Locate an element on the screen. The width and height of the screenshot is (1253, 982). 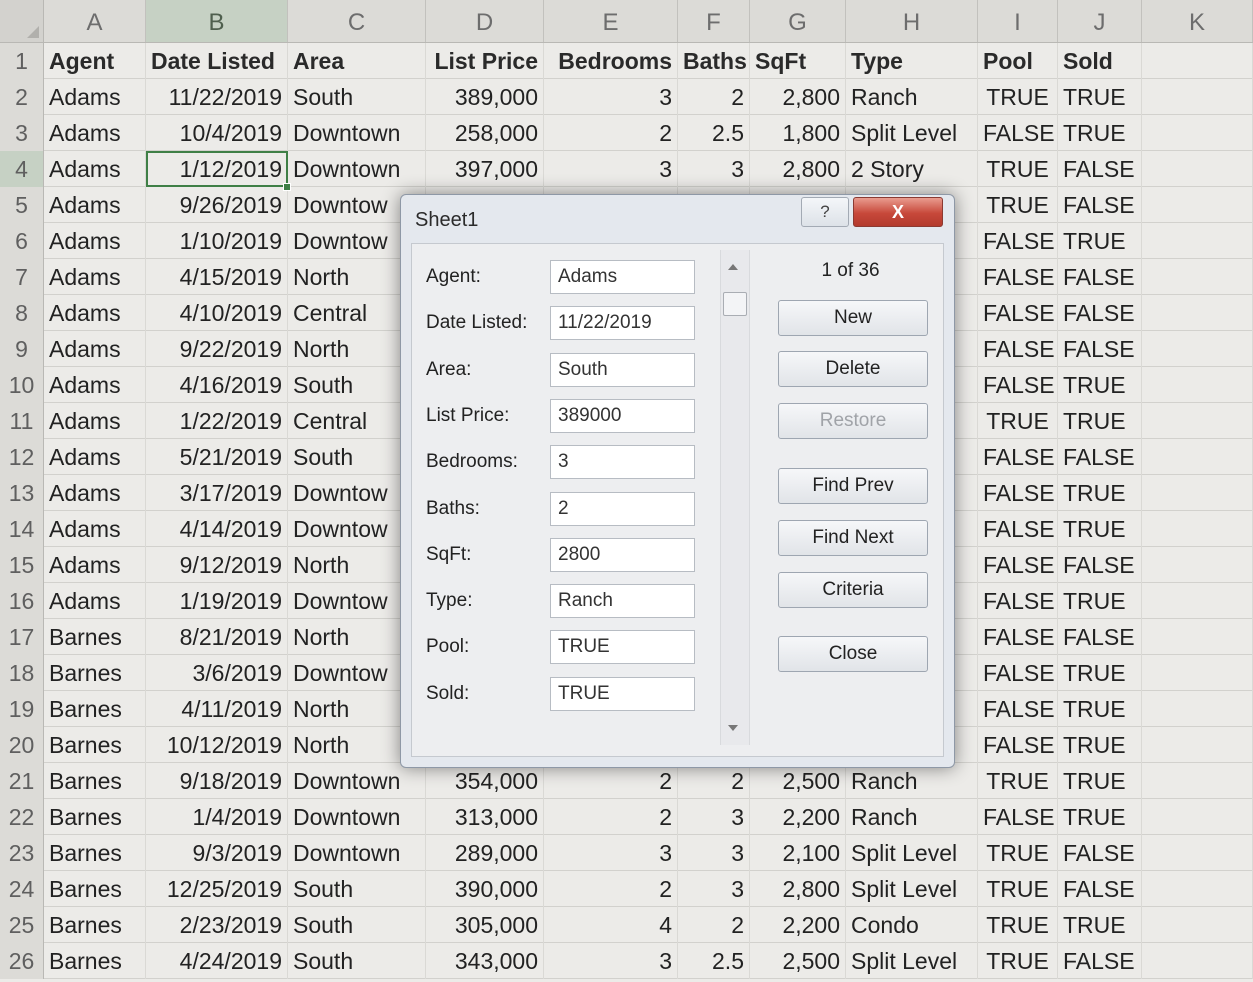
close-button: Close is located at coordinates (853, 654).